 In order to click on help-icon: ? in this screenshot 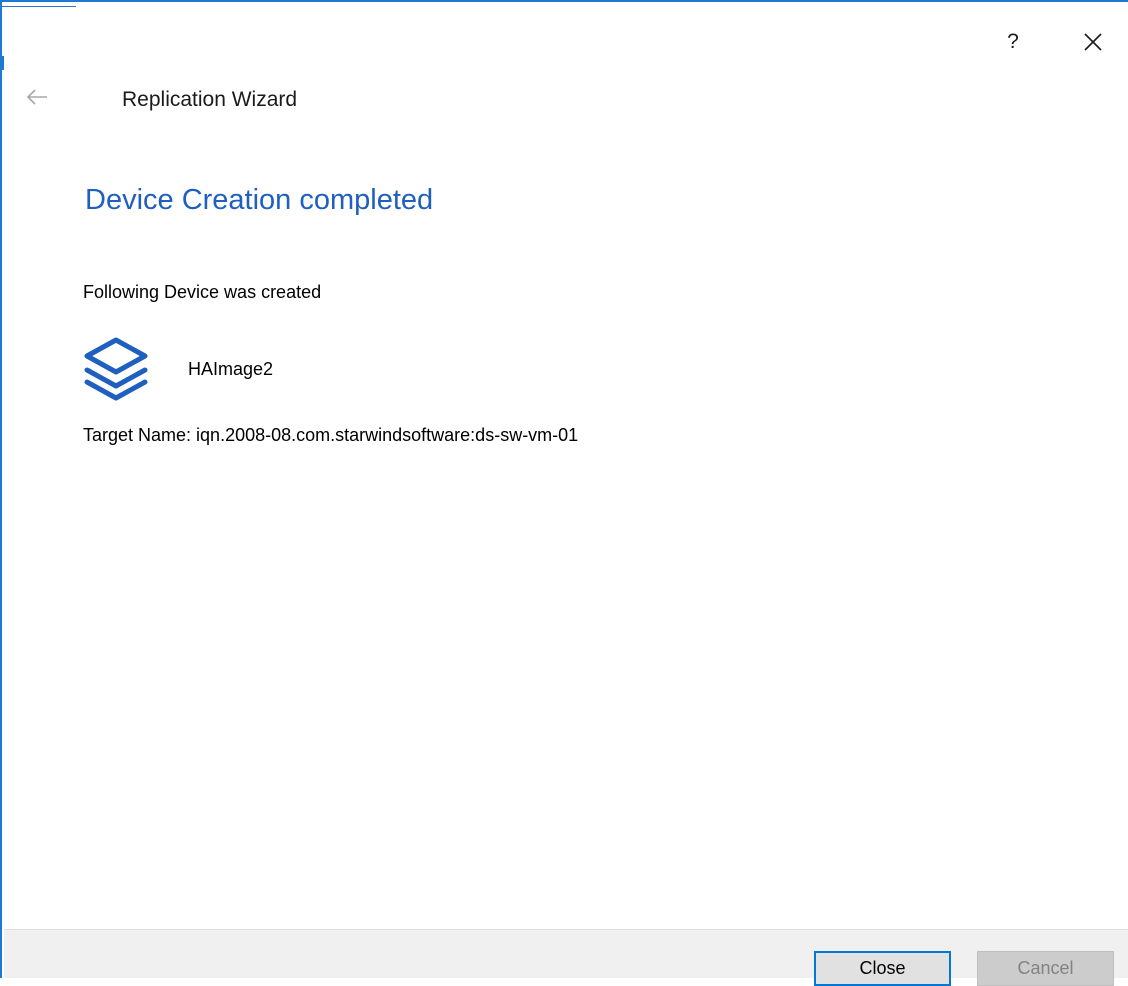, I will do `click(1013, 41)`.